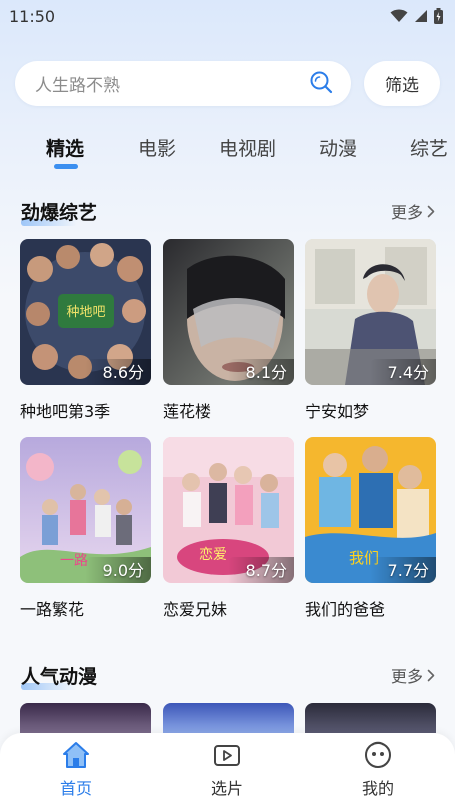  What do you see at coordinates (228, 675) in the screenshot?
I see `section-header-anime: 人气动漫 更多` at bounding box center [228, 675].